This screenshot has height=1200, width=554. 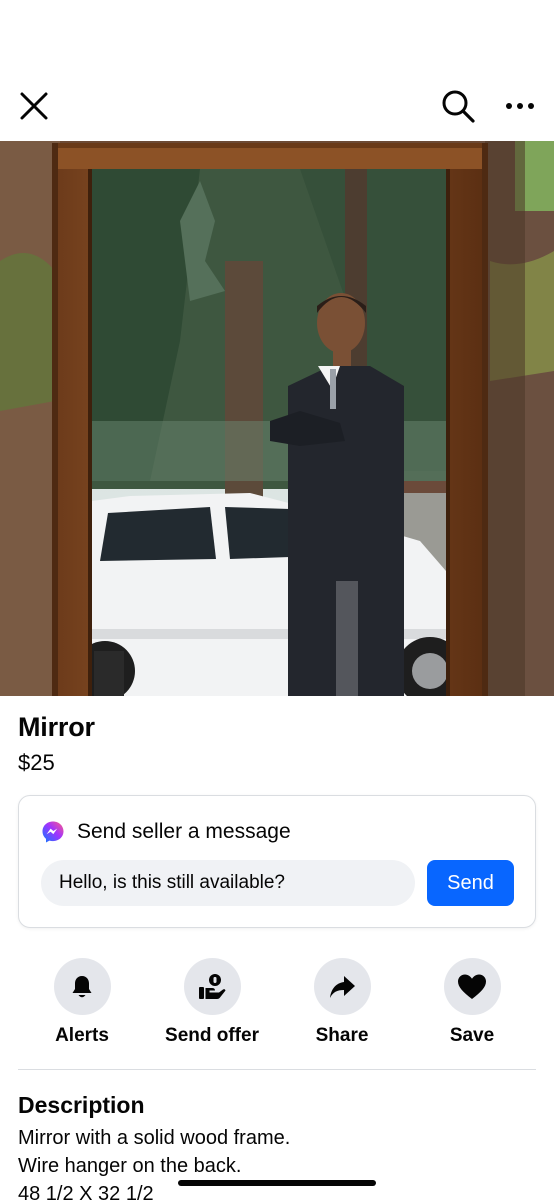 What do you see at coordinates (86, 1191) in the screenshot?
I see `description-line: 48 1/2 X 32 1/2` at bounding box center [86, 1191].